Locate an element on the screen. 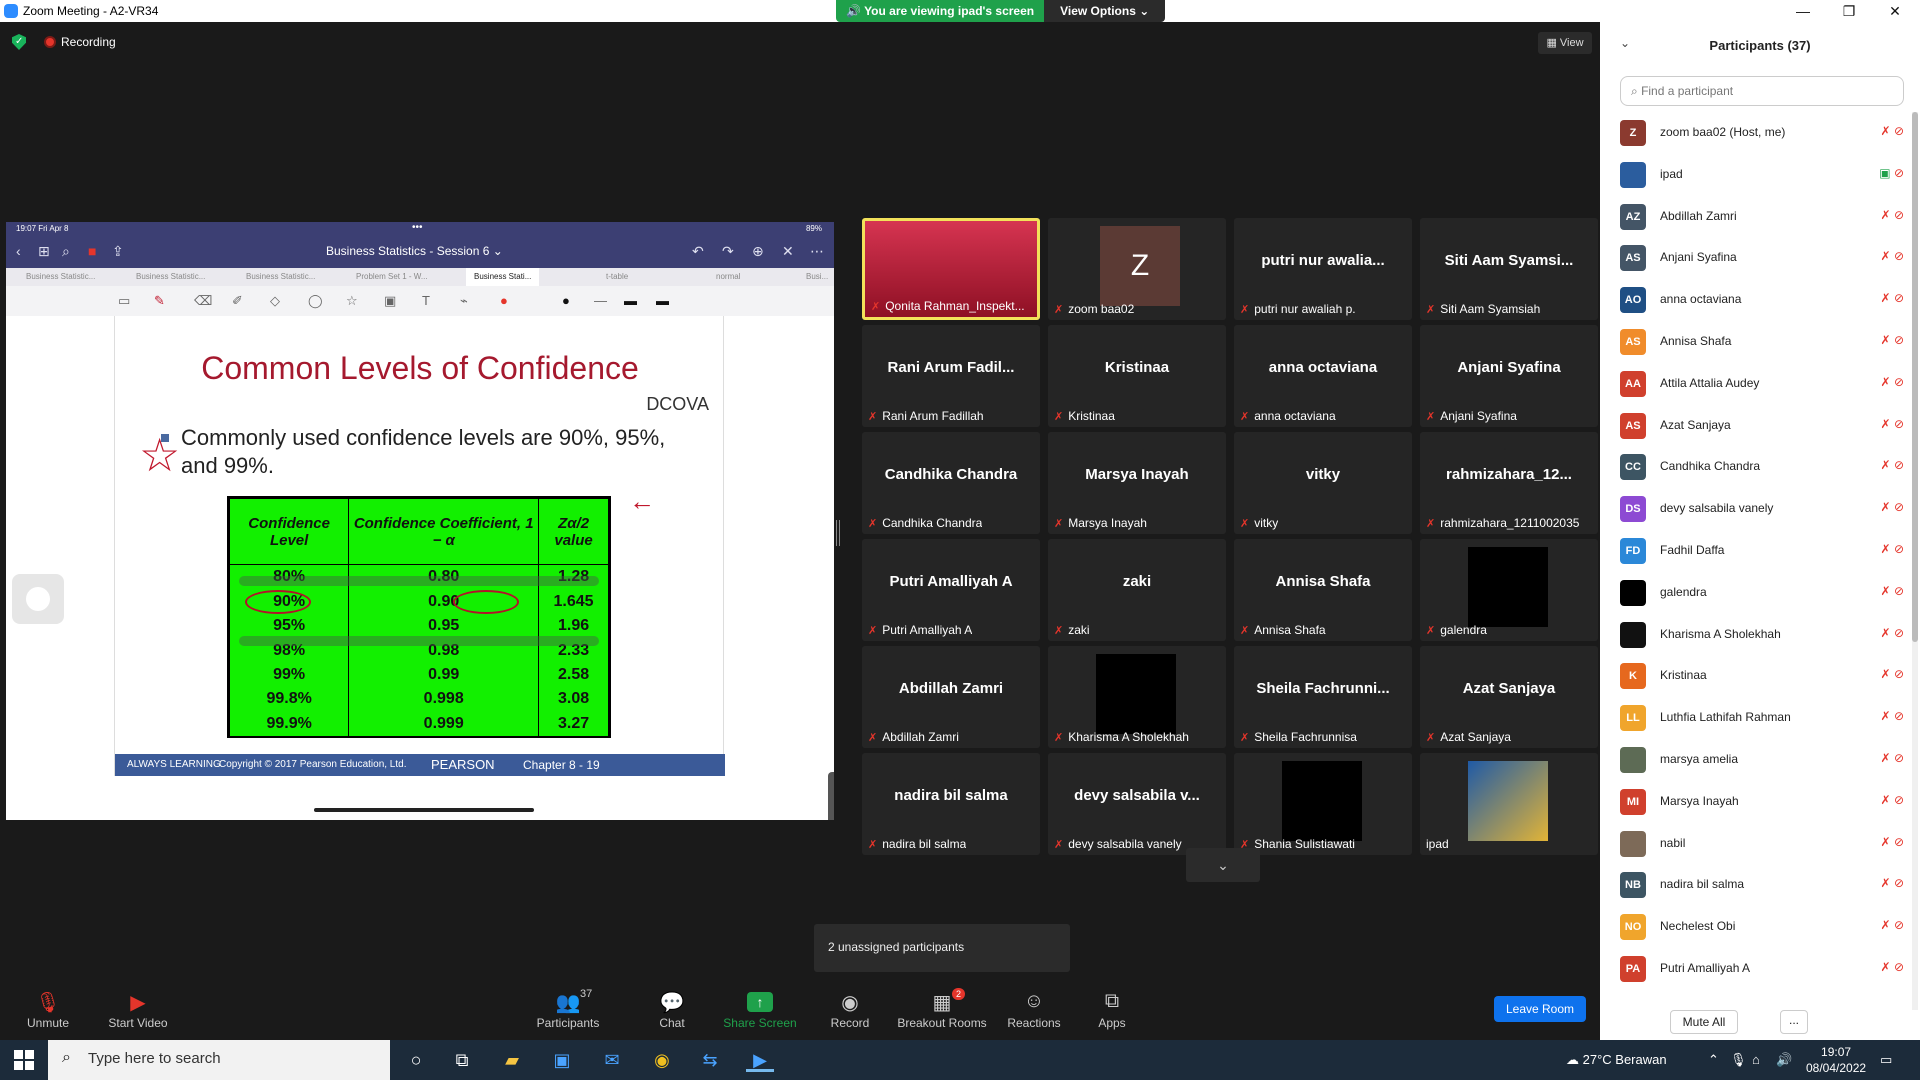  close-button: ✕ is located at coordinates (1895, 11).